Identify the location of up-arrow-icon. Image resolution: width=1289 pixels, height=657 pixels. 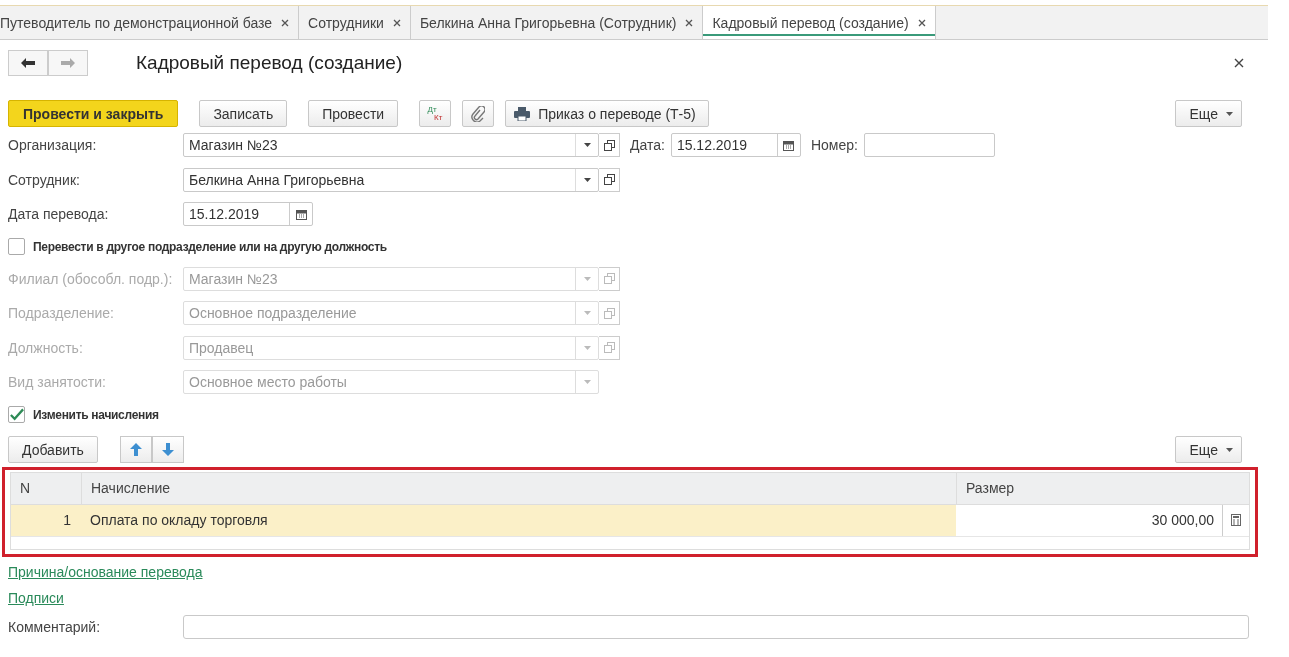
(135, 449).